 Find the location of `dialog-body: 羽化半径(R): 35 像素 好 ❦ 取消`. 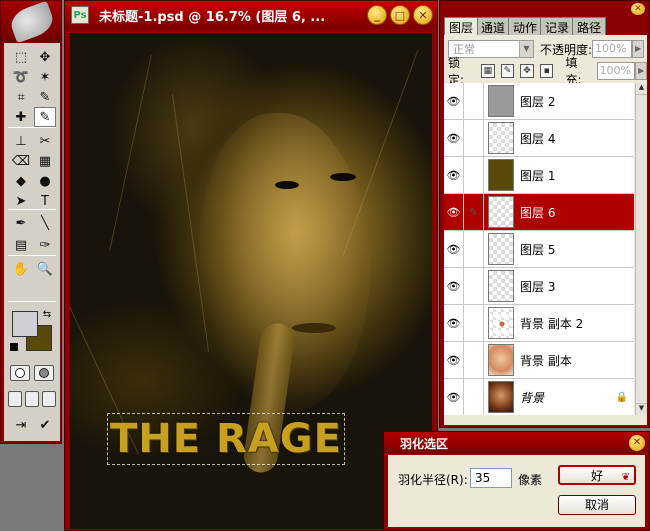

dialog-body: 羽化半径(R): 35 像素 好 ❦ 取消 is located at coordinates (516, 491).